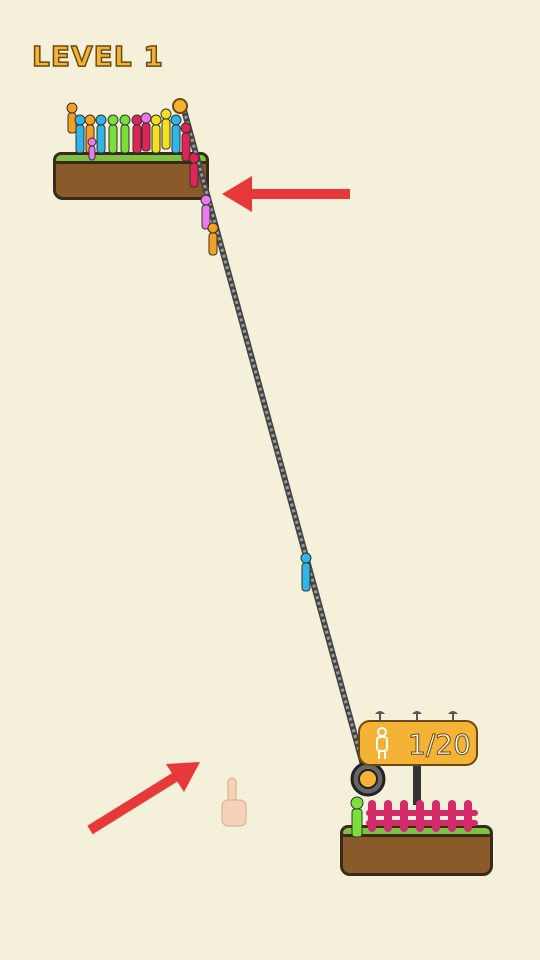 The image size is (540, 960). I want to click on tap-hand-icon, so click(234, 802).